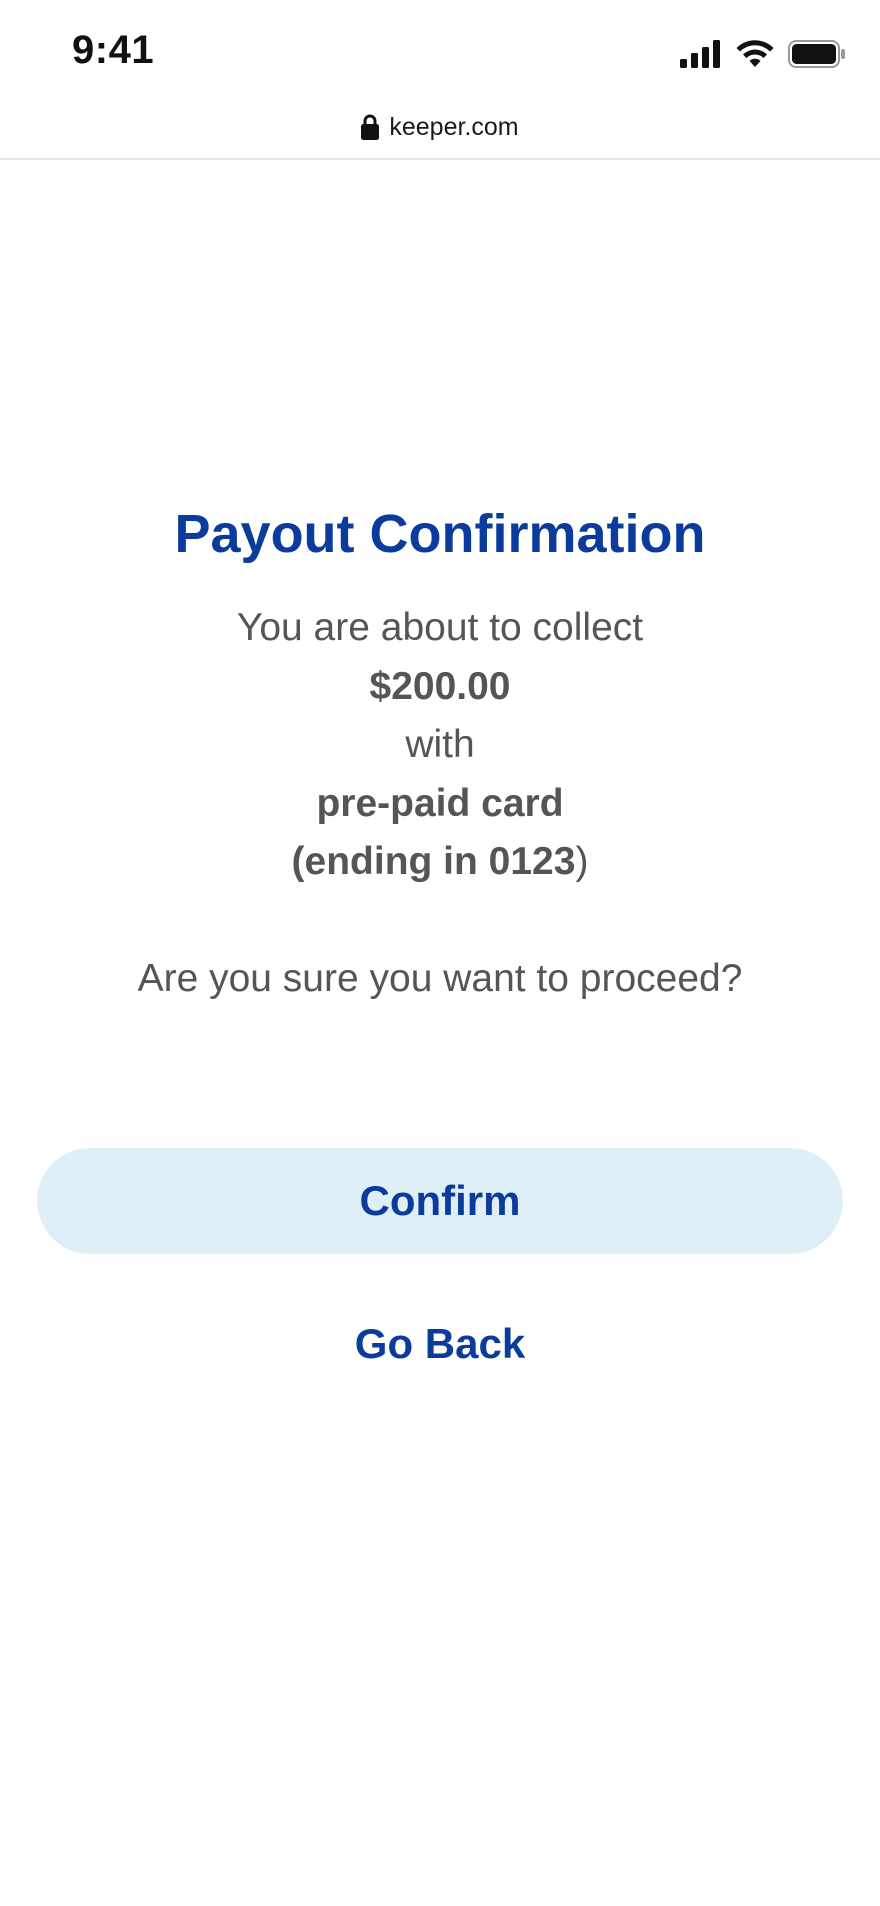 The width and height of the screenshot is (880, 1906). Describe the element at coordinates (440, 686) in the screenshot. I see `payout-amount: $200.00` at that location.